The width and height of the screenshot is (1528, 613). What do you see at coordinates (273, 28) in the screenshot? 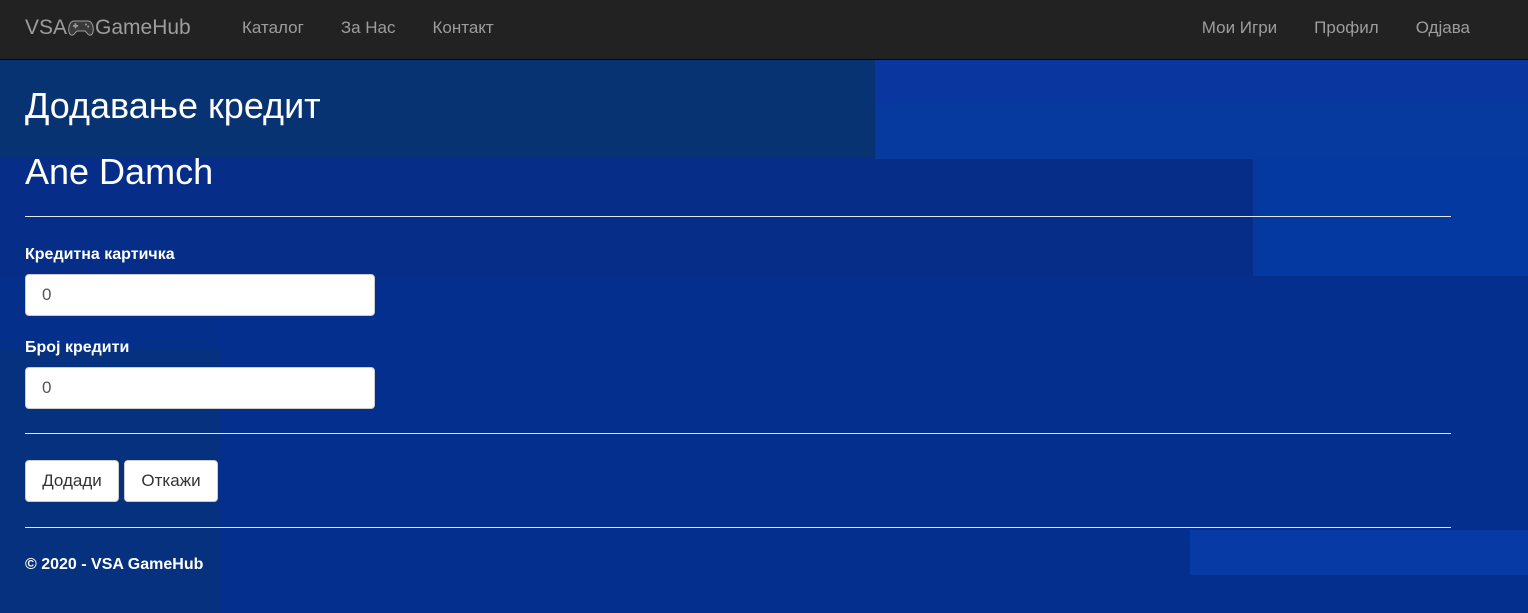
I see `nav-link-catalog: Каталог` at bounding box center [273, 28].